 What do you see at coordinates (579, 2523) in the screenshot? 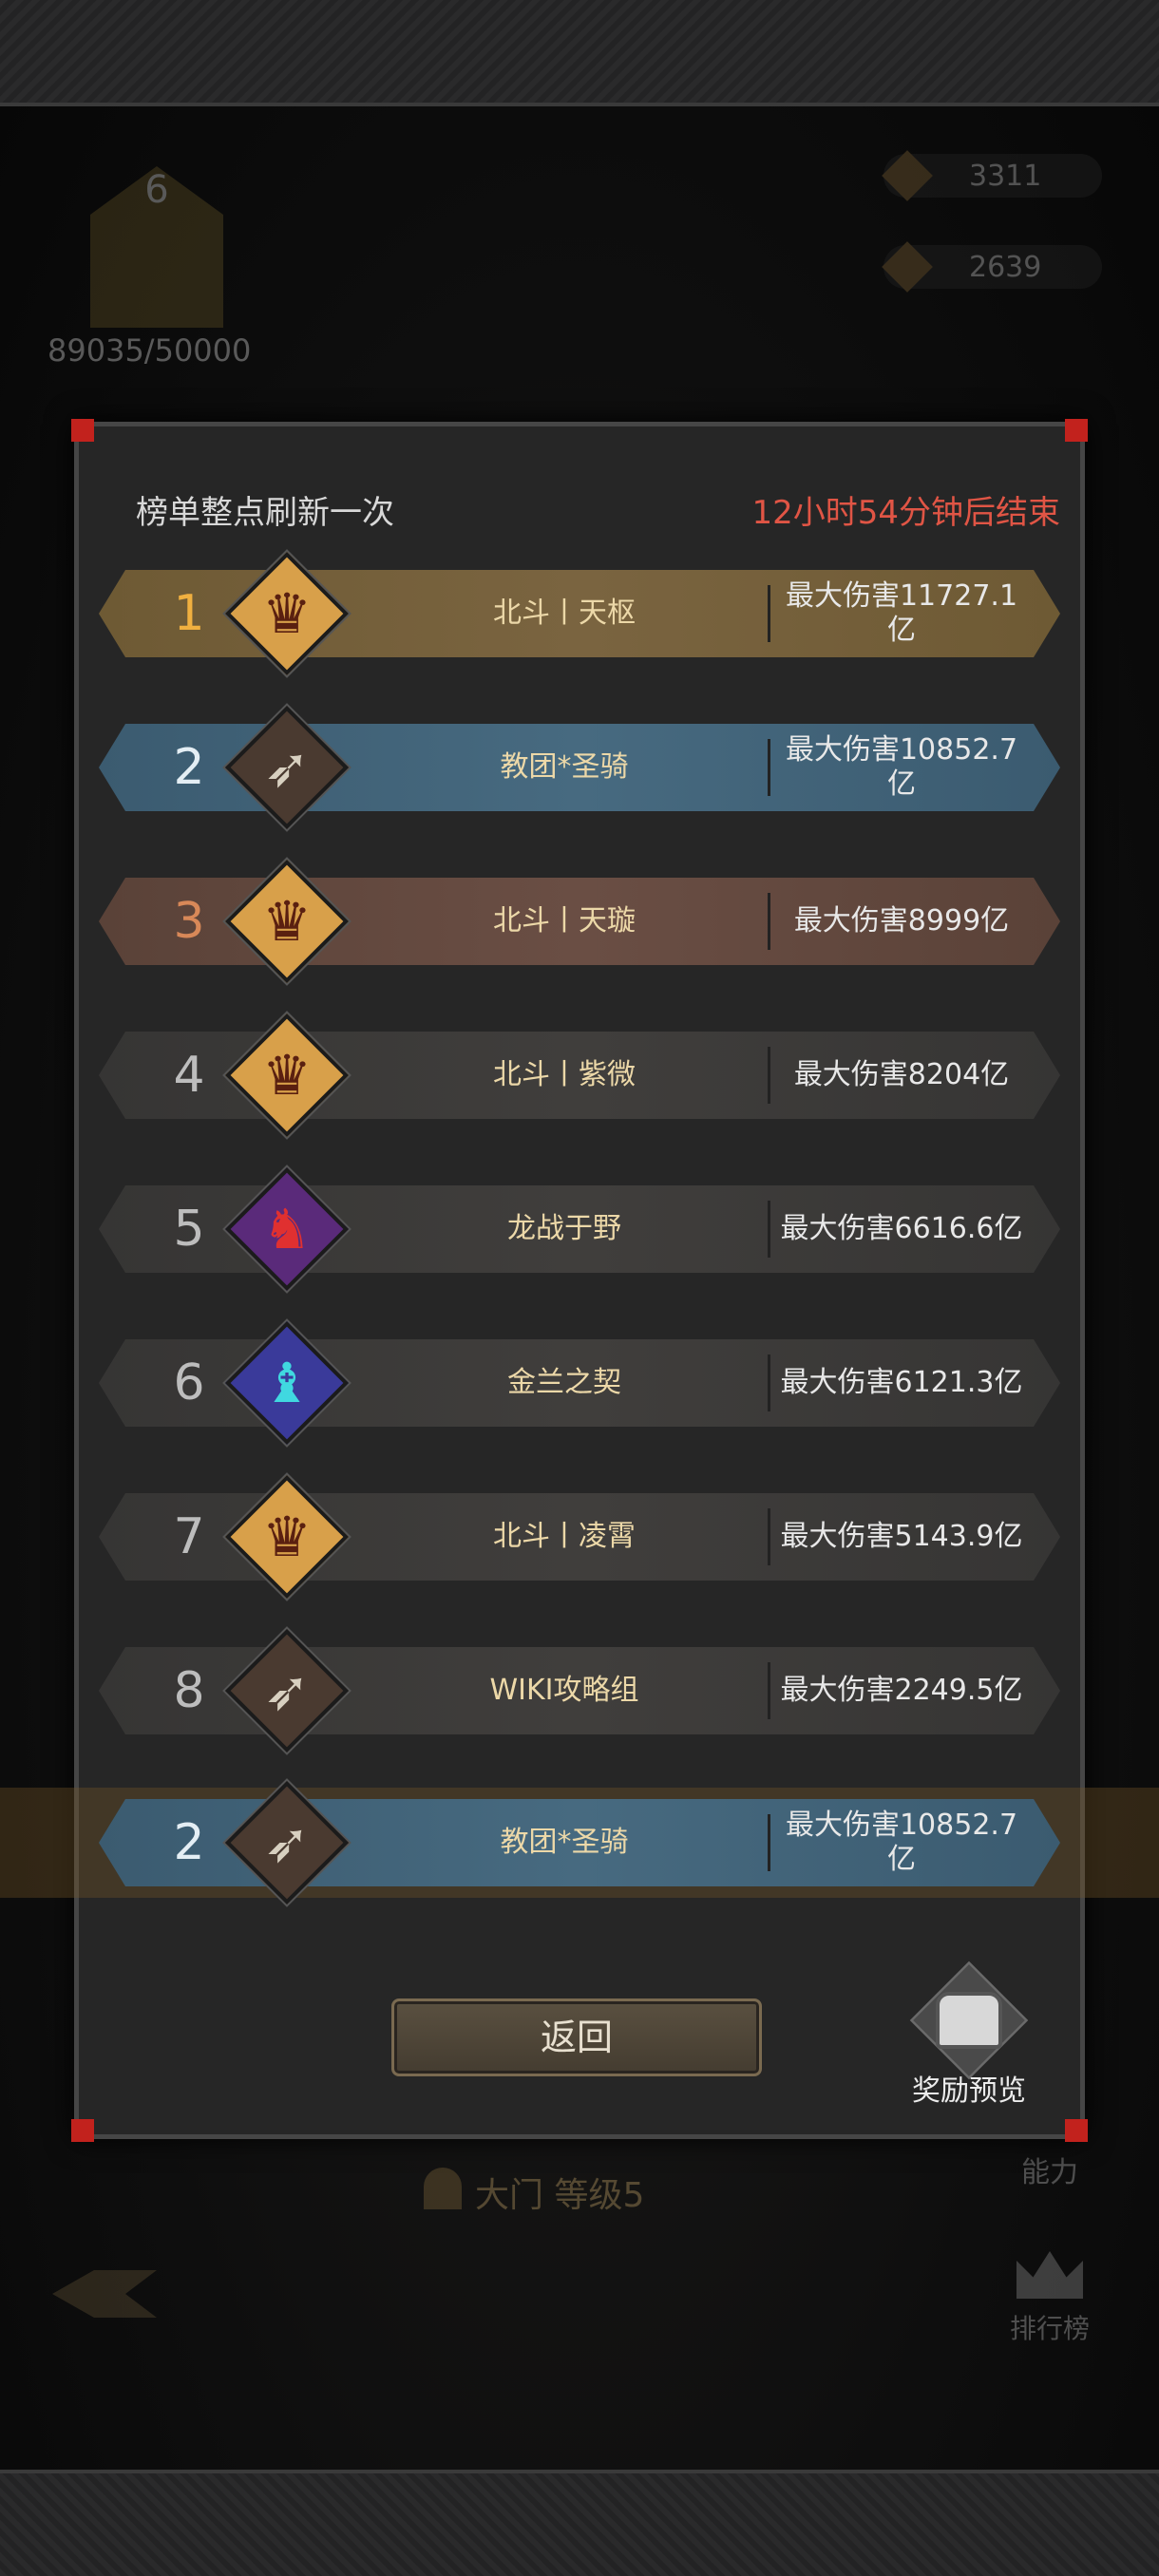
I see `bottom-frame` at bounding box center [579, 2523].